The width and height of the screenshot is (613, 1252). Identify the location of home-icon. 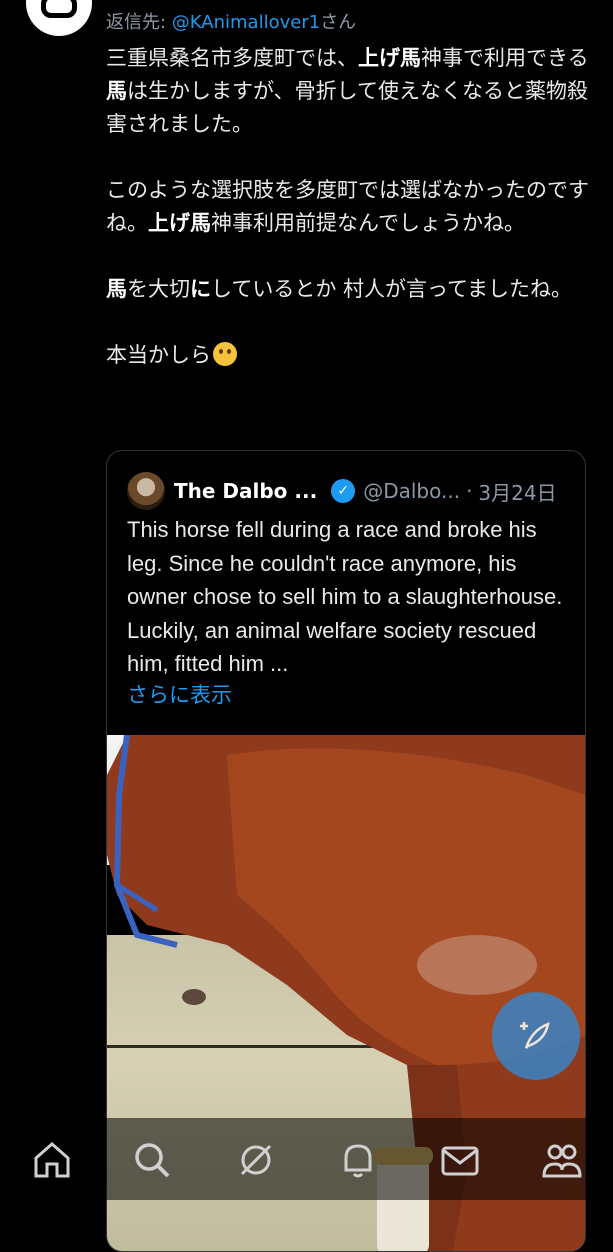
(52, 1160).